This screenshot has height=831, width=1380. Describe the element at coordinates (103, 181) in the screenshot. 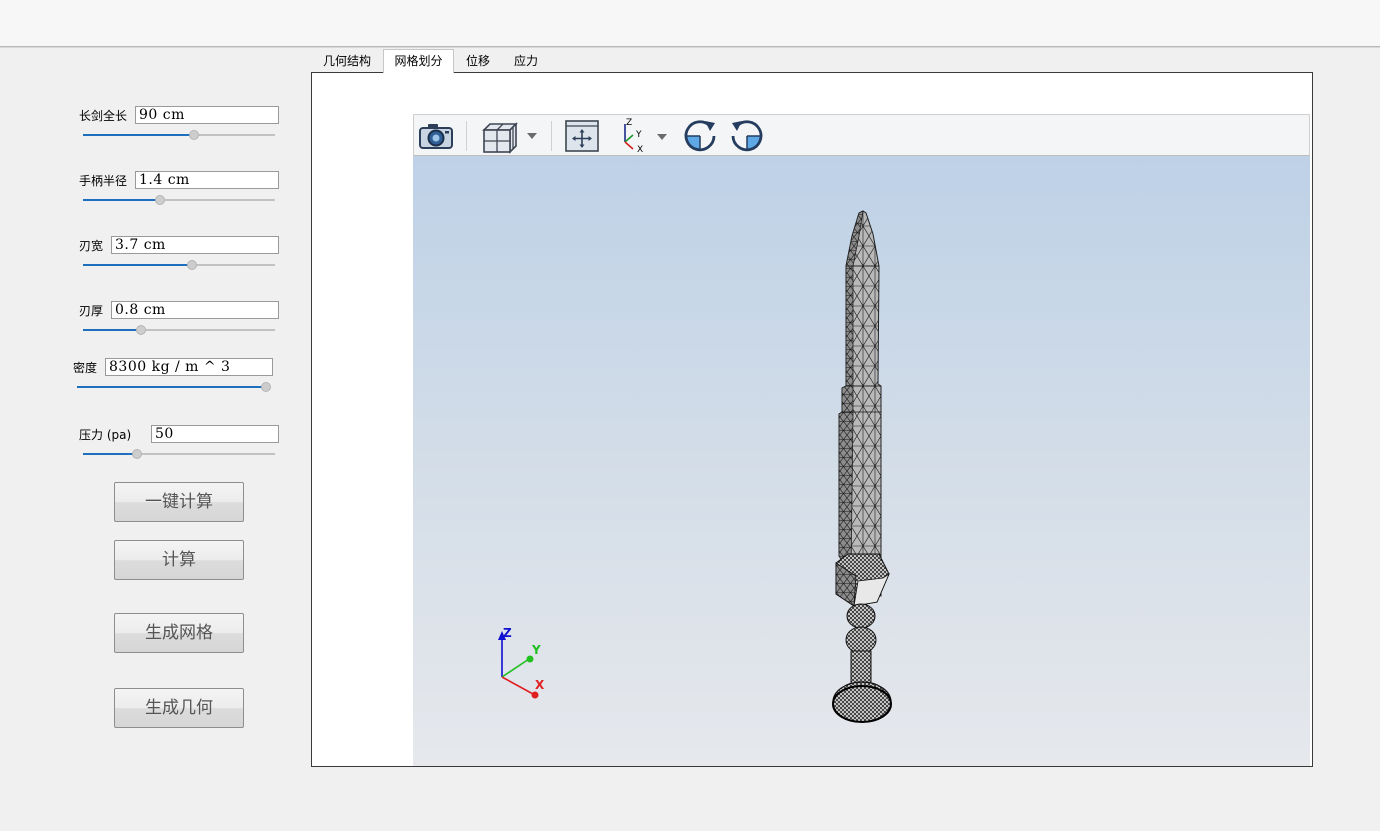

I see `param-label-handle-radius: 手柄半径` at that location.